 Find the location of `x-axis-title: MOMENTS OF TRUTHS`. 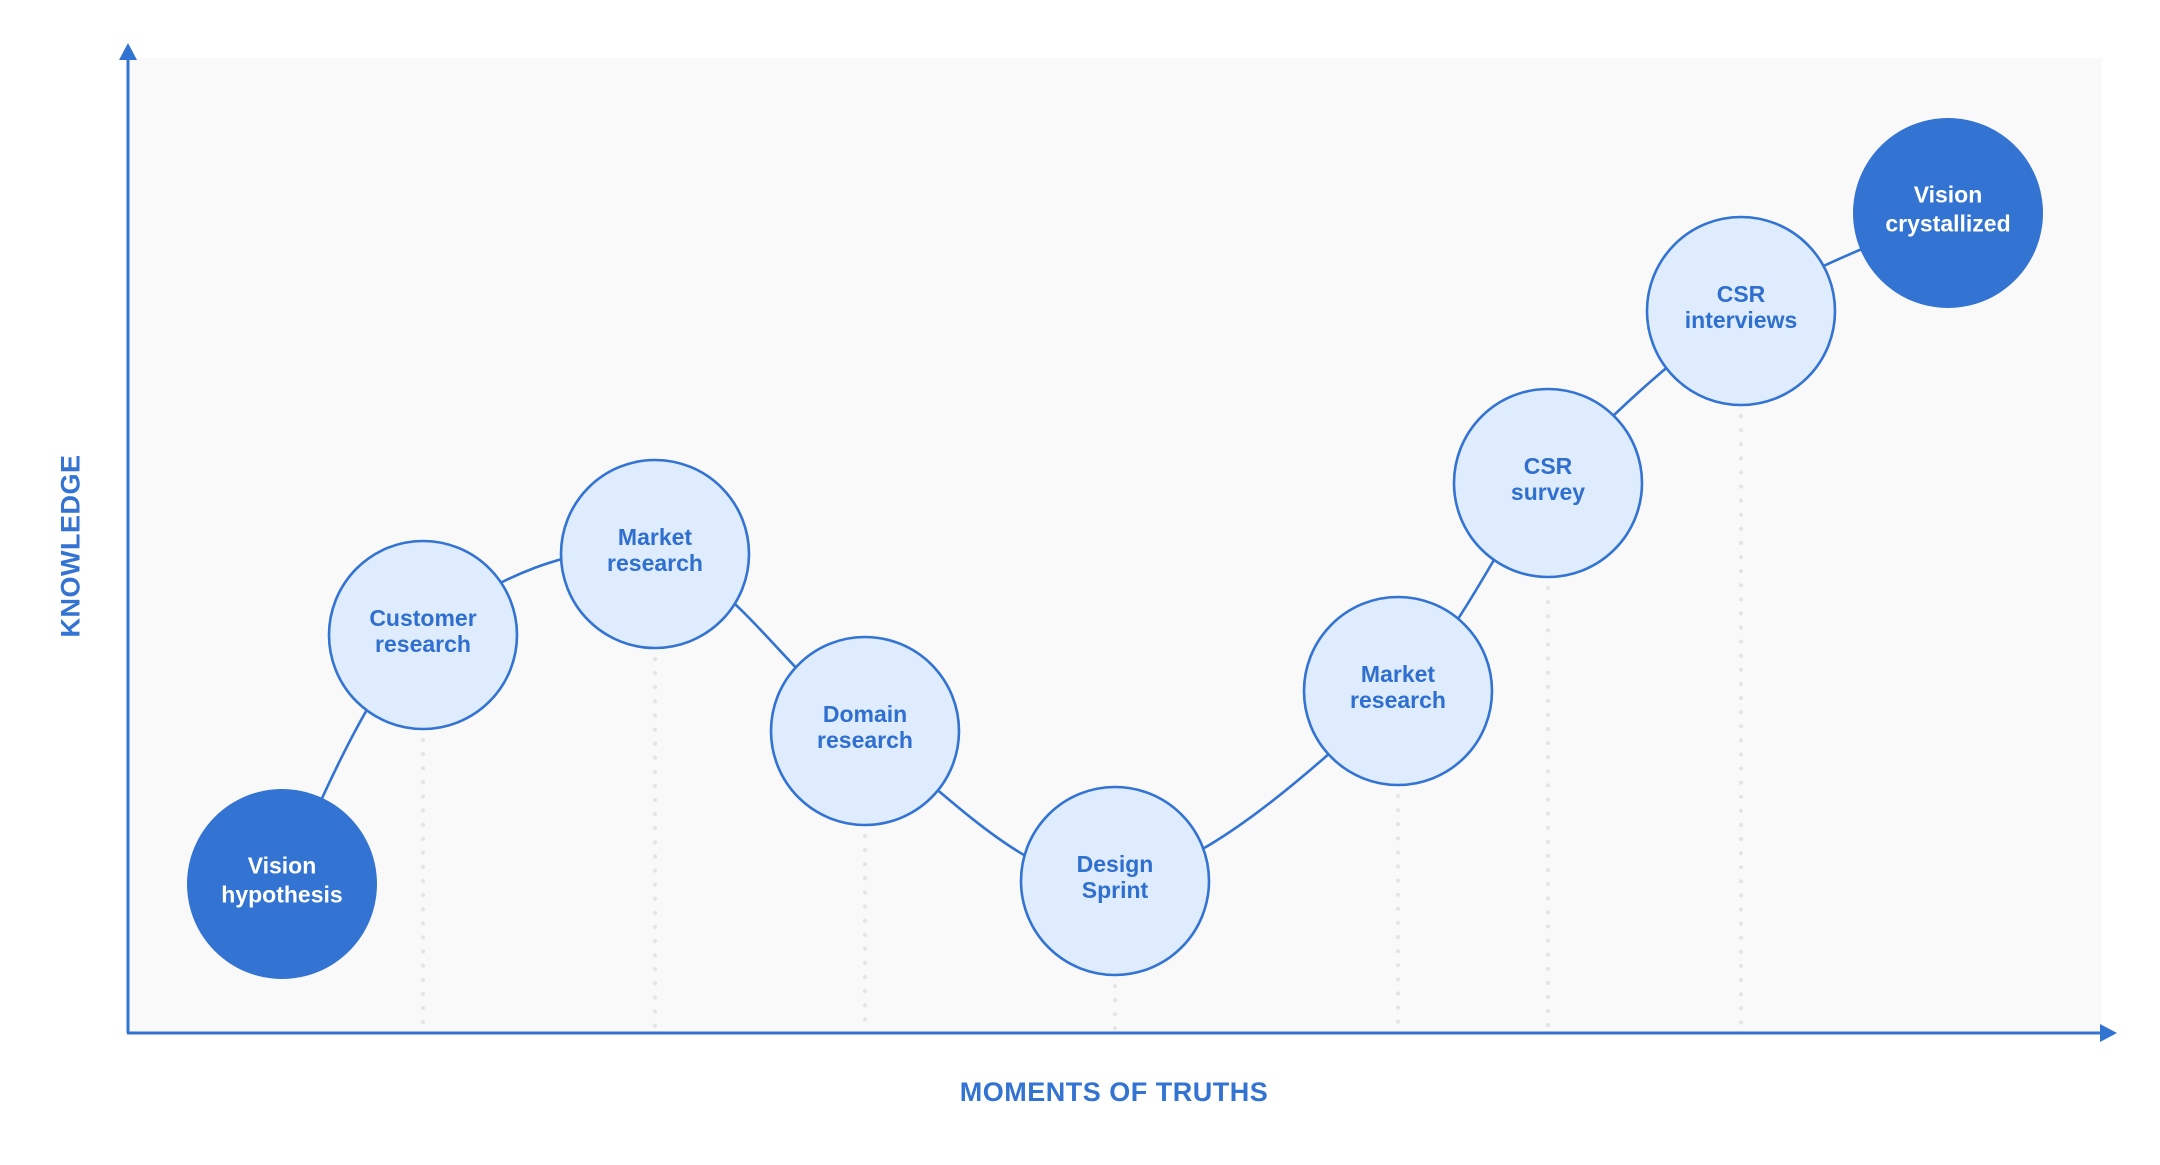

x-axis-title: MOMENTS OF TRUTHS is located at coordinates (1114, 1092).